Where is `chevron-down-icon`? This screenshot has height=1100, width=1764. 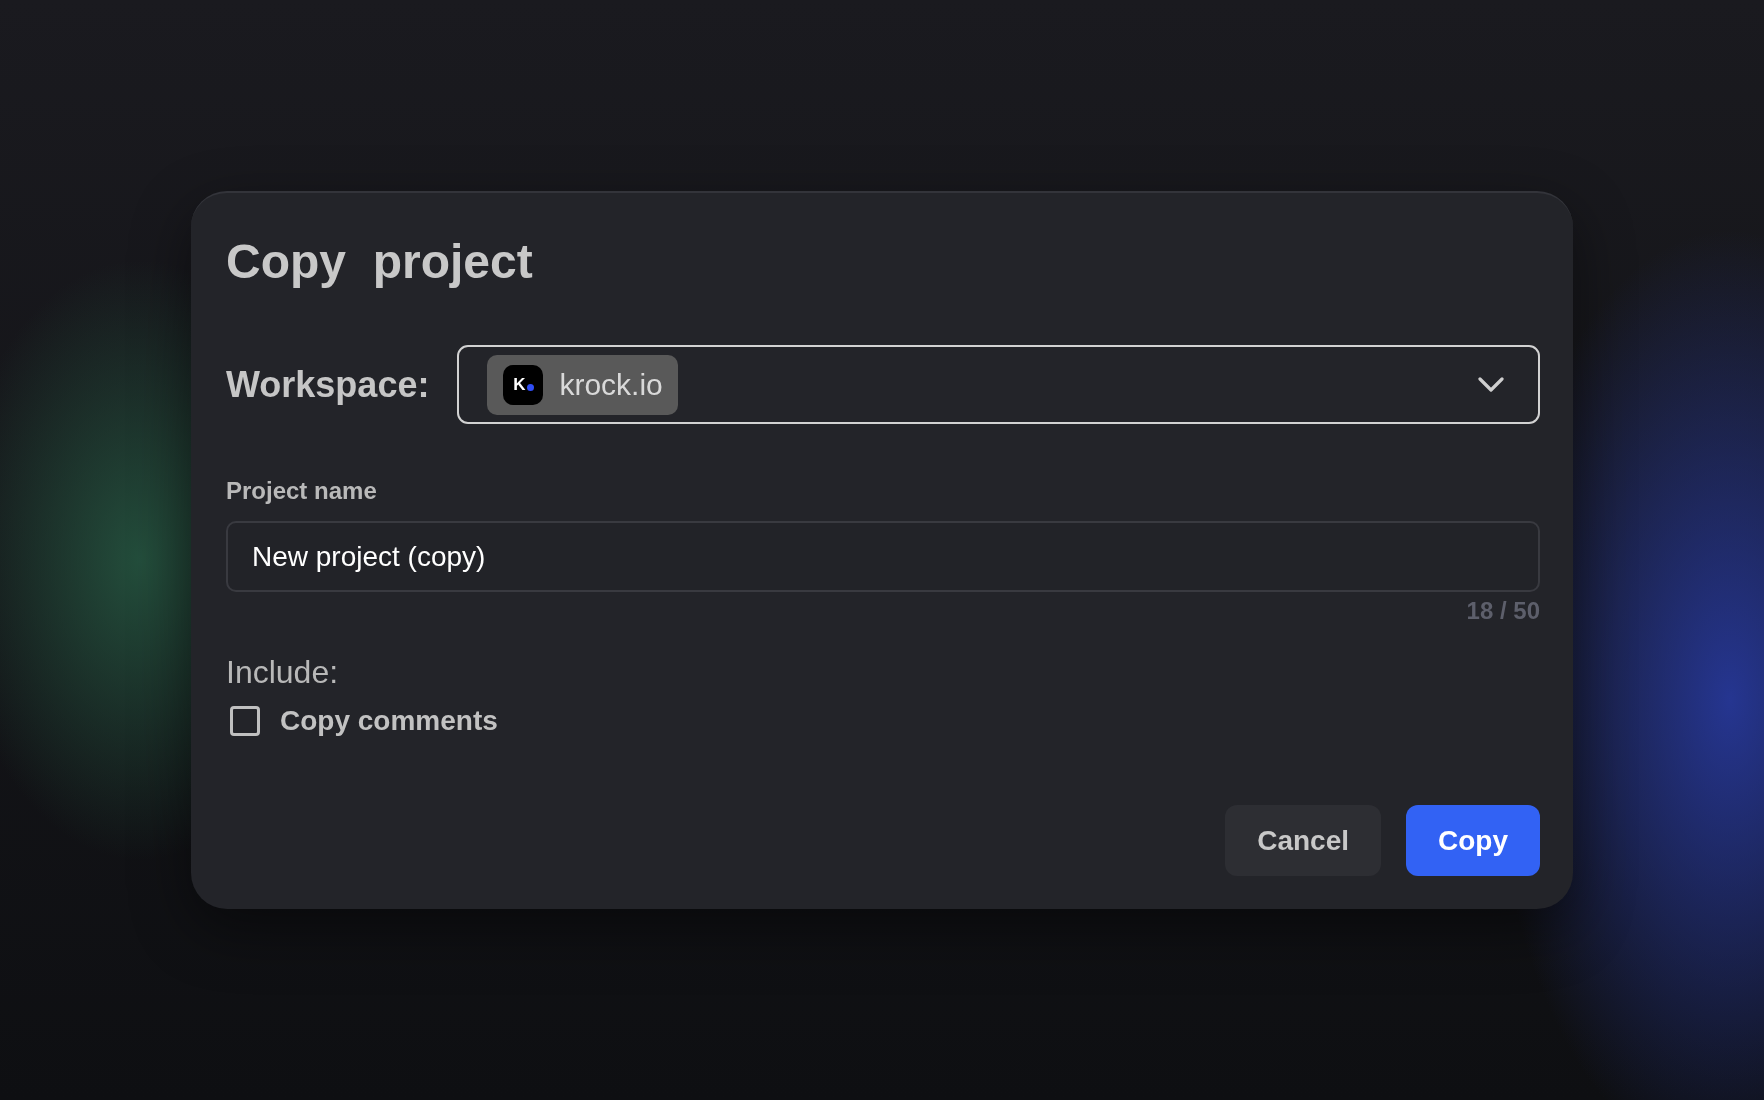
chevron-down-icon is located at coordinates (1491, 384).